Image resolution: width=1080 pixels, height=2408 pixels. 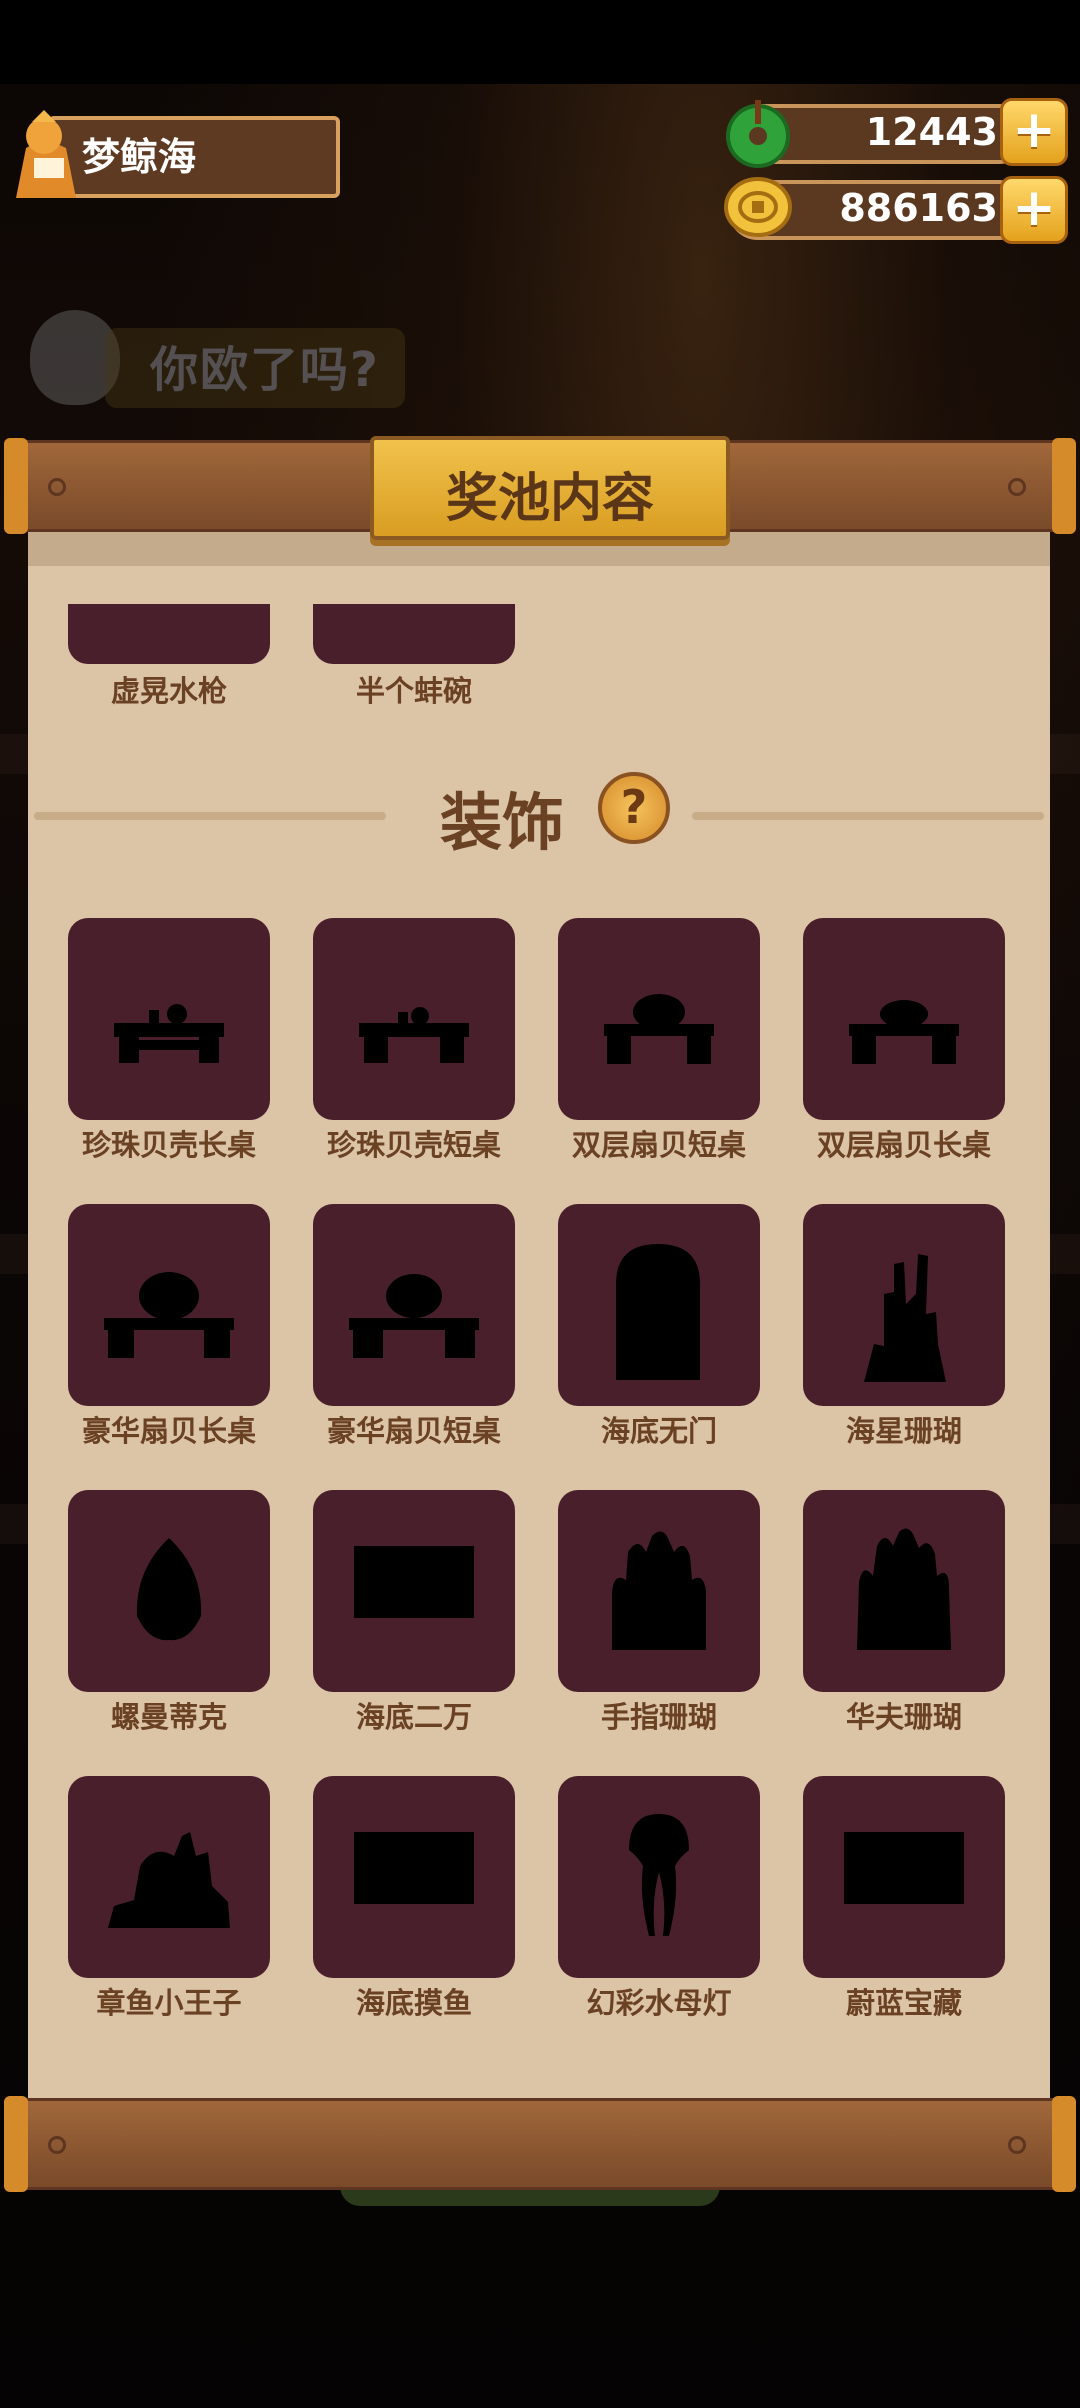 What do you see at coordinates (1064, 486) in the screenshot?
I see `panel-top-right-end` at bounding box center [1064, 486].